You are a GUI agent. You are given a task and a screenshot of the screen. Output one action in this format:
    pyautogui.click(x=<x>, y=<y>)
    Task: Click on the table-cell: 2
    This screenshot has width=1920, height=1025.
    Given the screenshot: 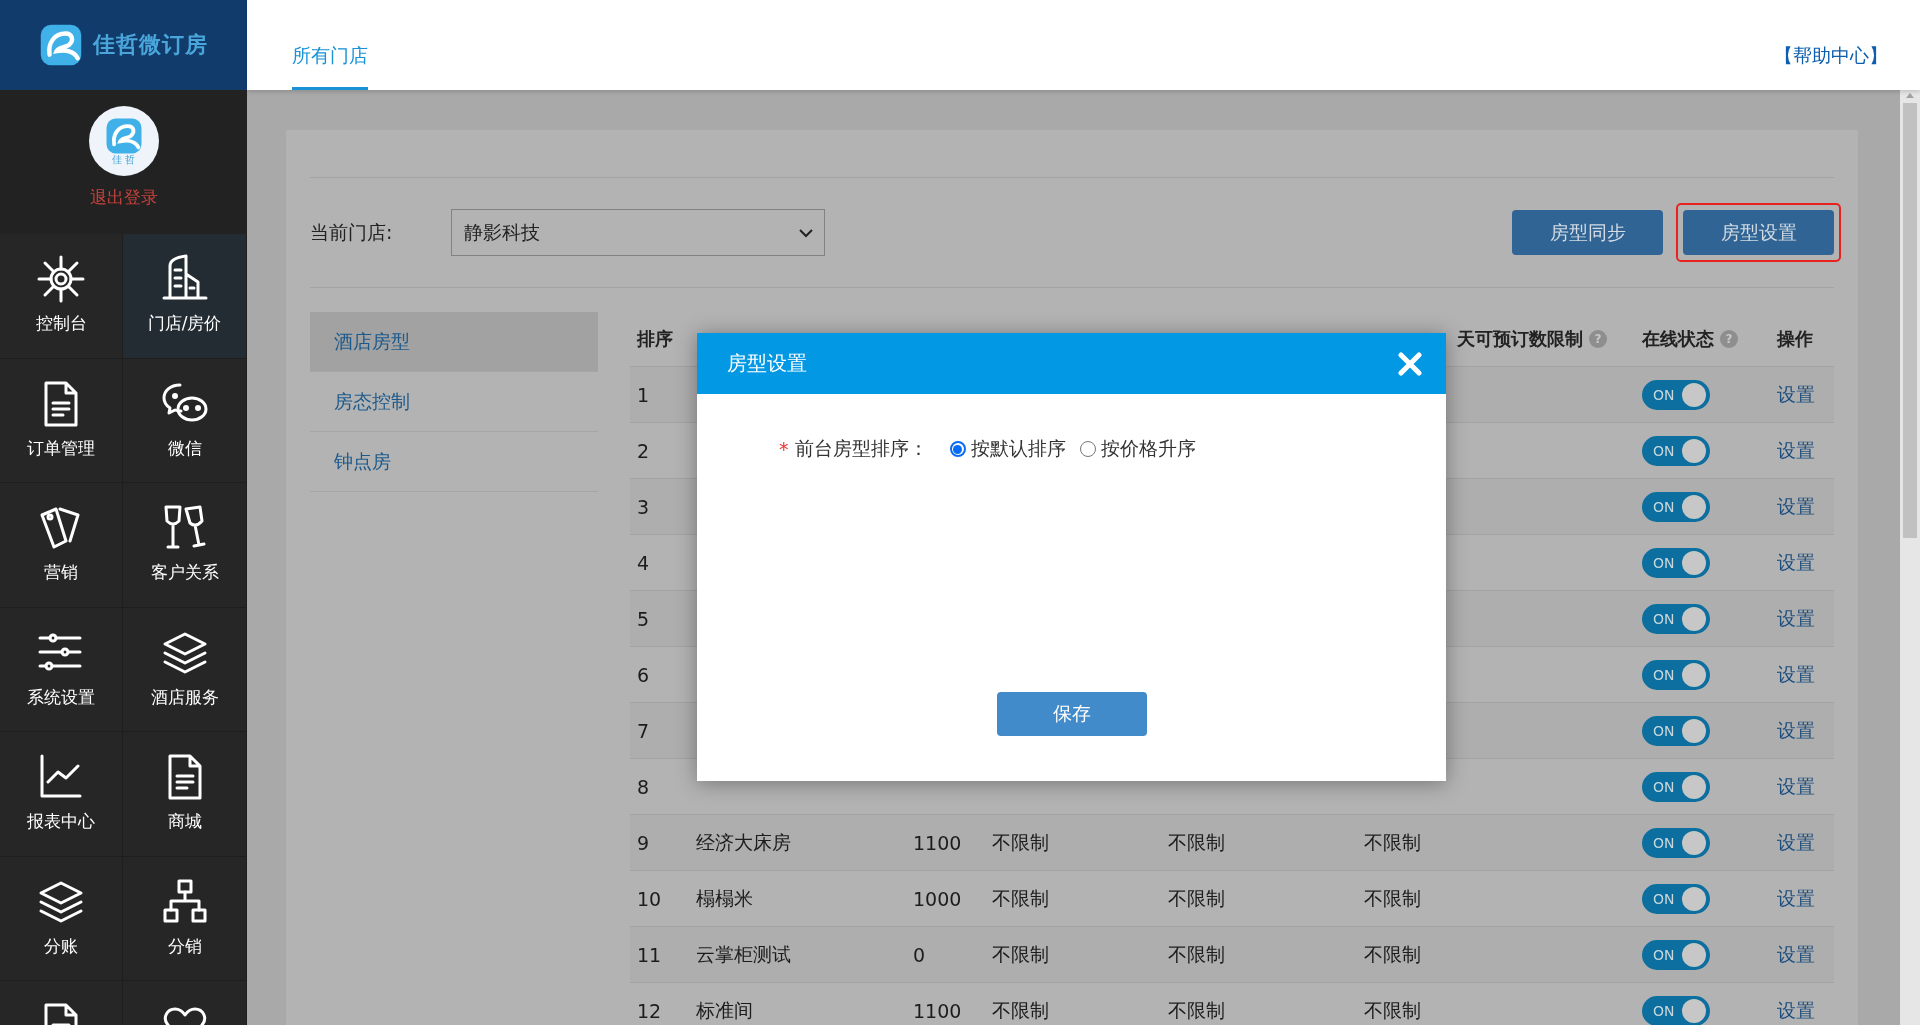 What is the action you would take?
    pyautogui.click(x=643, y=450)
    